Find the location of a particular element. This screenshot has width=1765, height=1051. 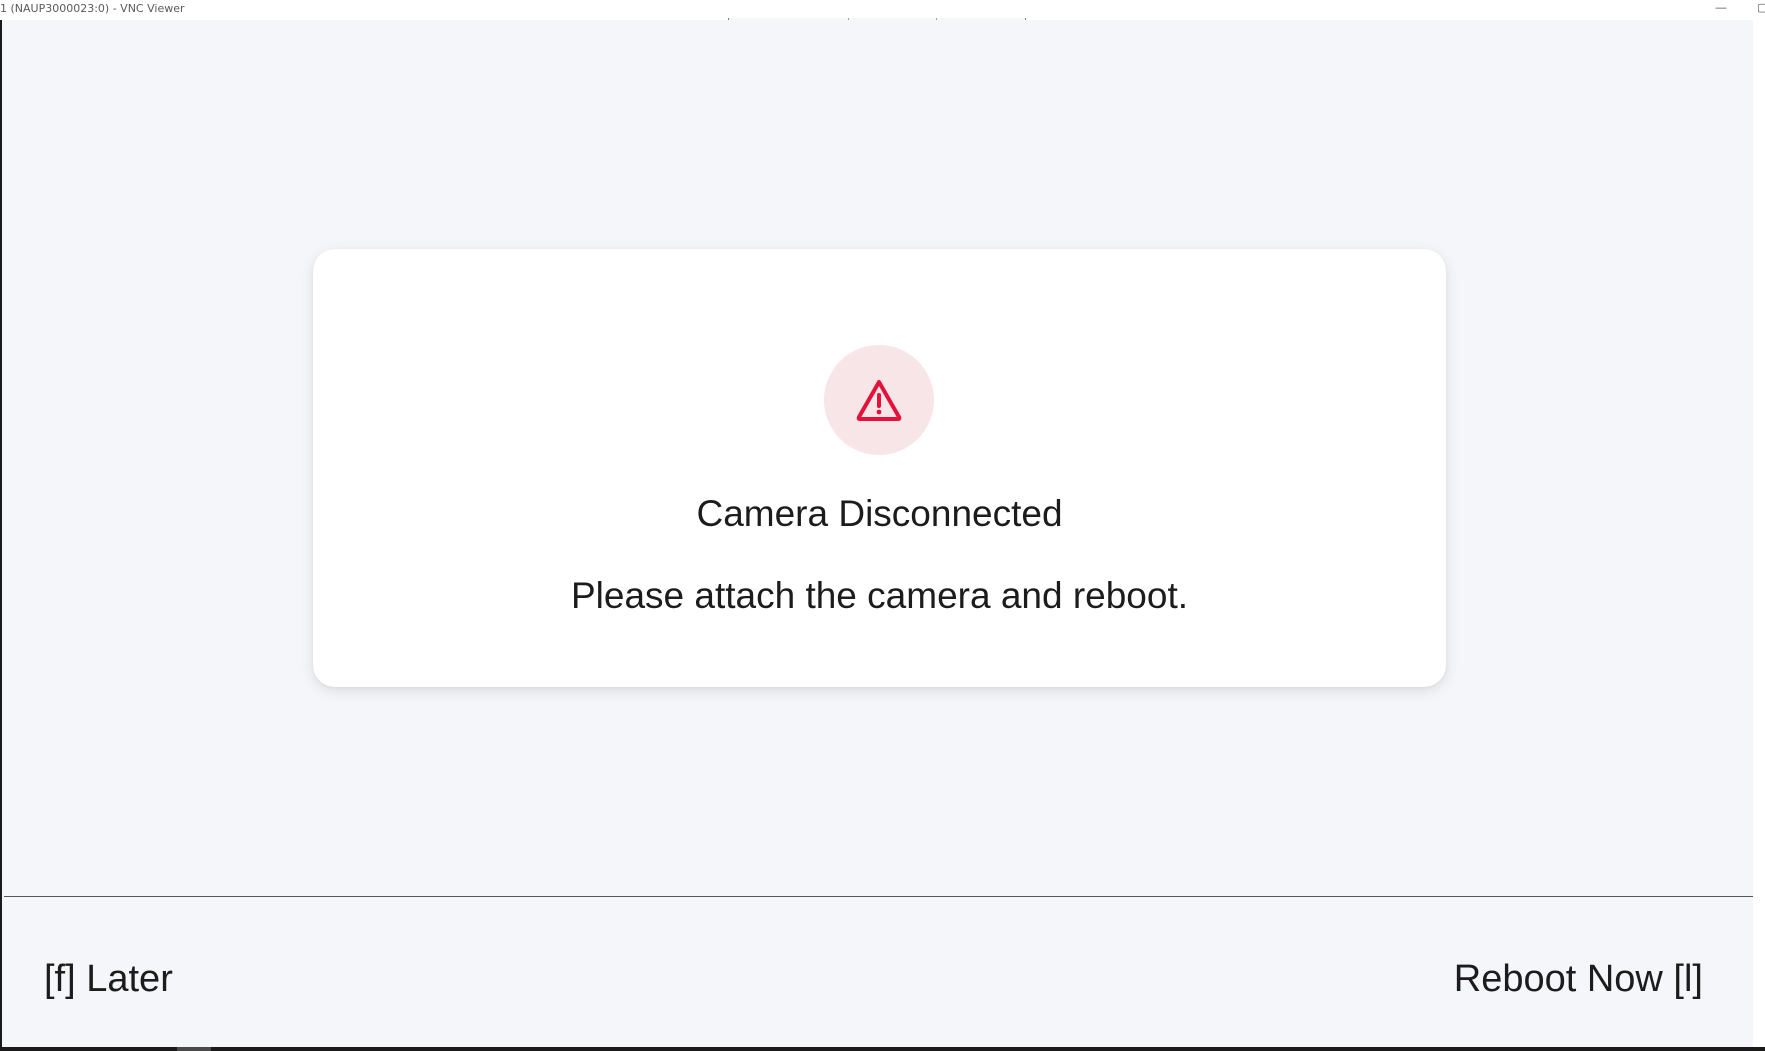

footer-divider is located at coordinates (879, 896).